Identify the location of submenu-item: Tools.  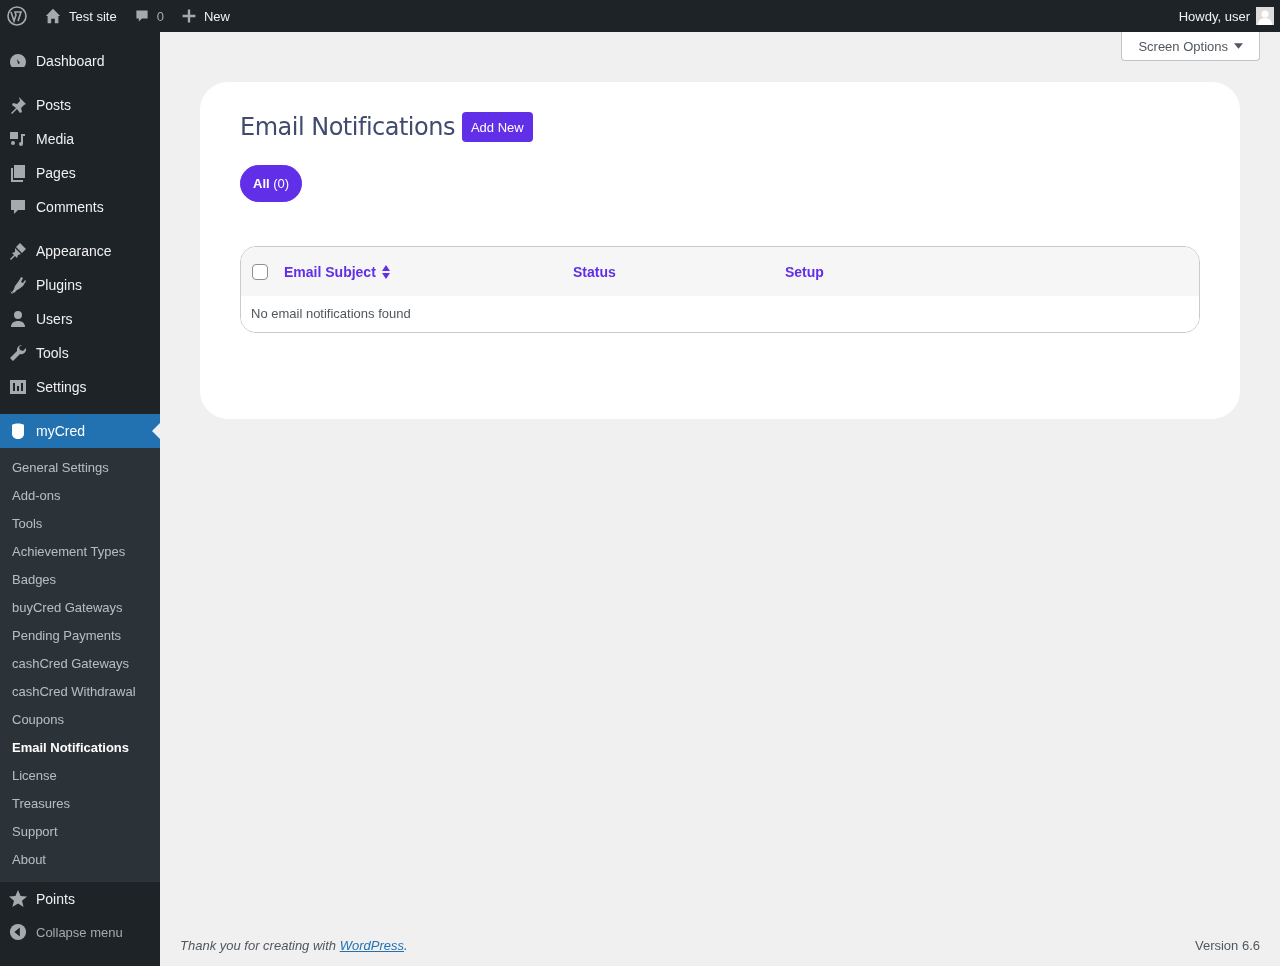
(80, 524).